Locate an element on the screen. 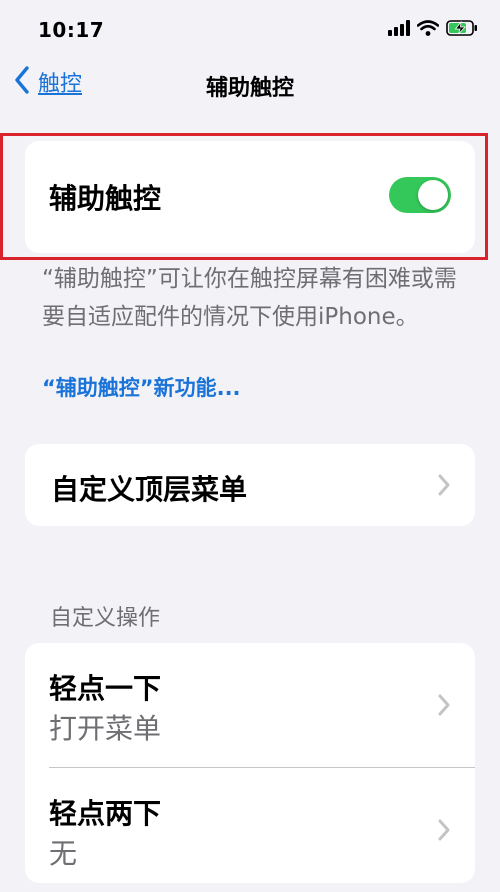 The image size is (500, 892). page-title: 辅助触控 is located at coordinates (249, 88).